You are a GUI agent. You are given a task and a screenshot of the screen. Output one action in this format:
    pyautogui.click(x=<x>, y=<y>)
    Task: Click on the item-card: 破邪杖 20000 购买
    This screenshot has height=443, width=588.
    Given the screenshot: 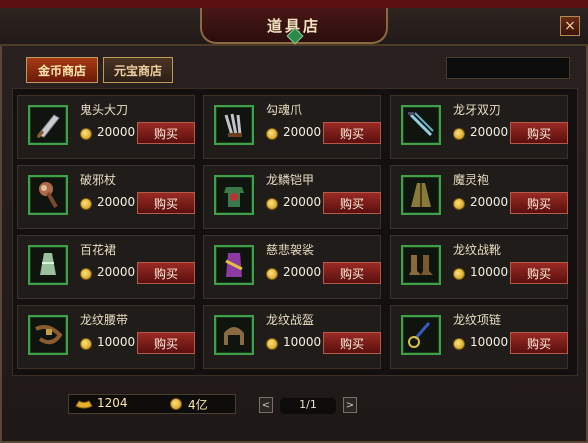 What is the action you would take?
    pyautogui.click(x=106, y=197)
    